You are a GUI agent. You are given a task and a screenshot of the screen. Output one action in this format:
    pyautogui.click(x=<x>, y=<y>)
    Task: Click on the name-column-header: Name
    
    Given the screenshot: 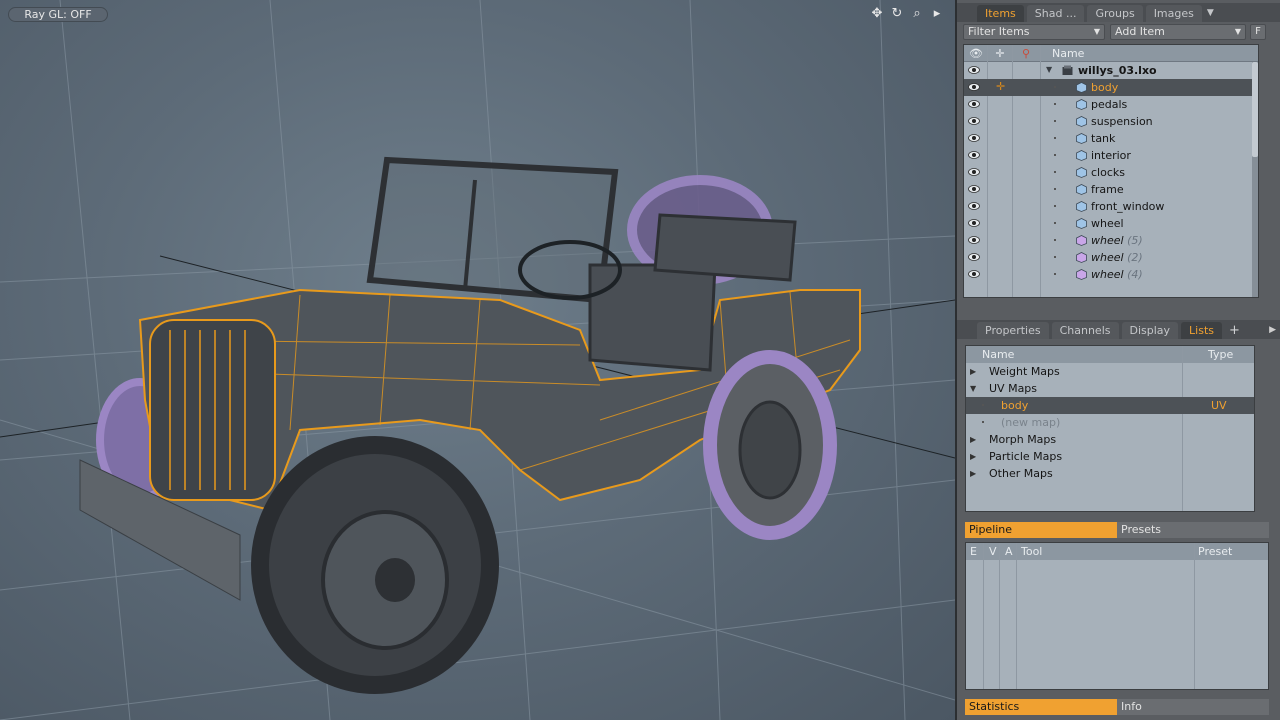 What is the action you would take?
    pyautogui.click(x=1068, y=53)
    